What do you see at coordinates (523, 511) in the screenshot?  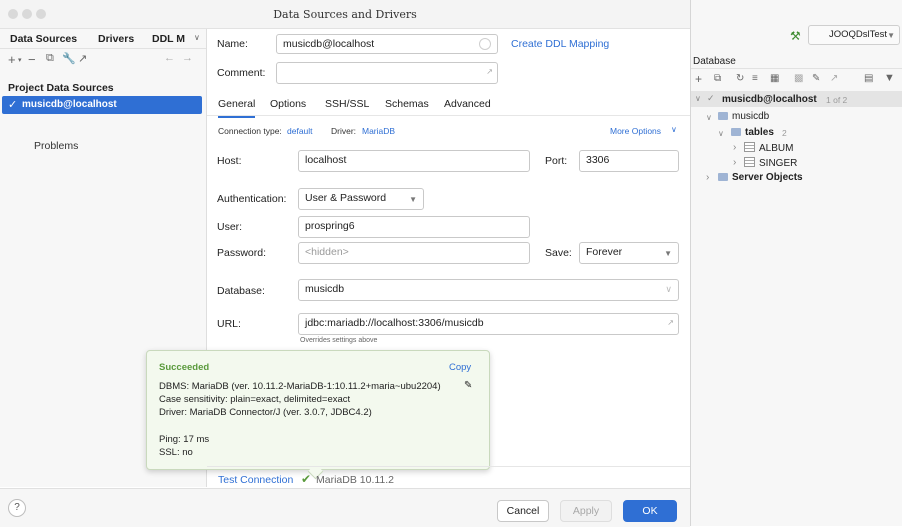 I see `cancel-button: Cancel` at bounding box center [523, 511].